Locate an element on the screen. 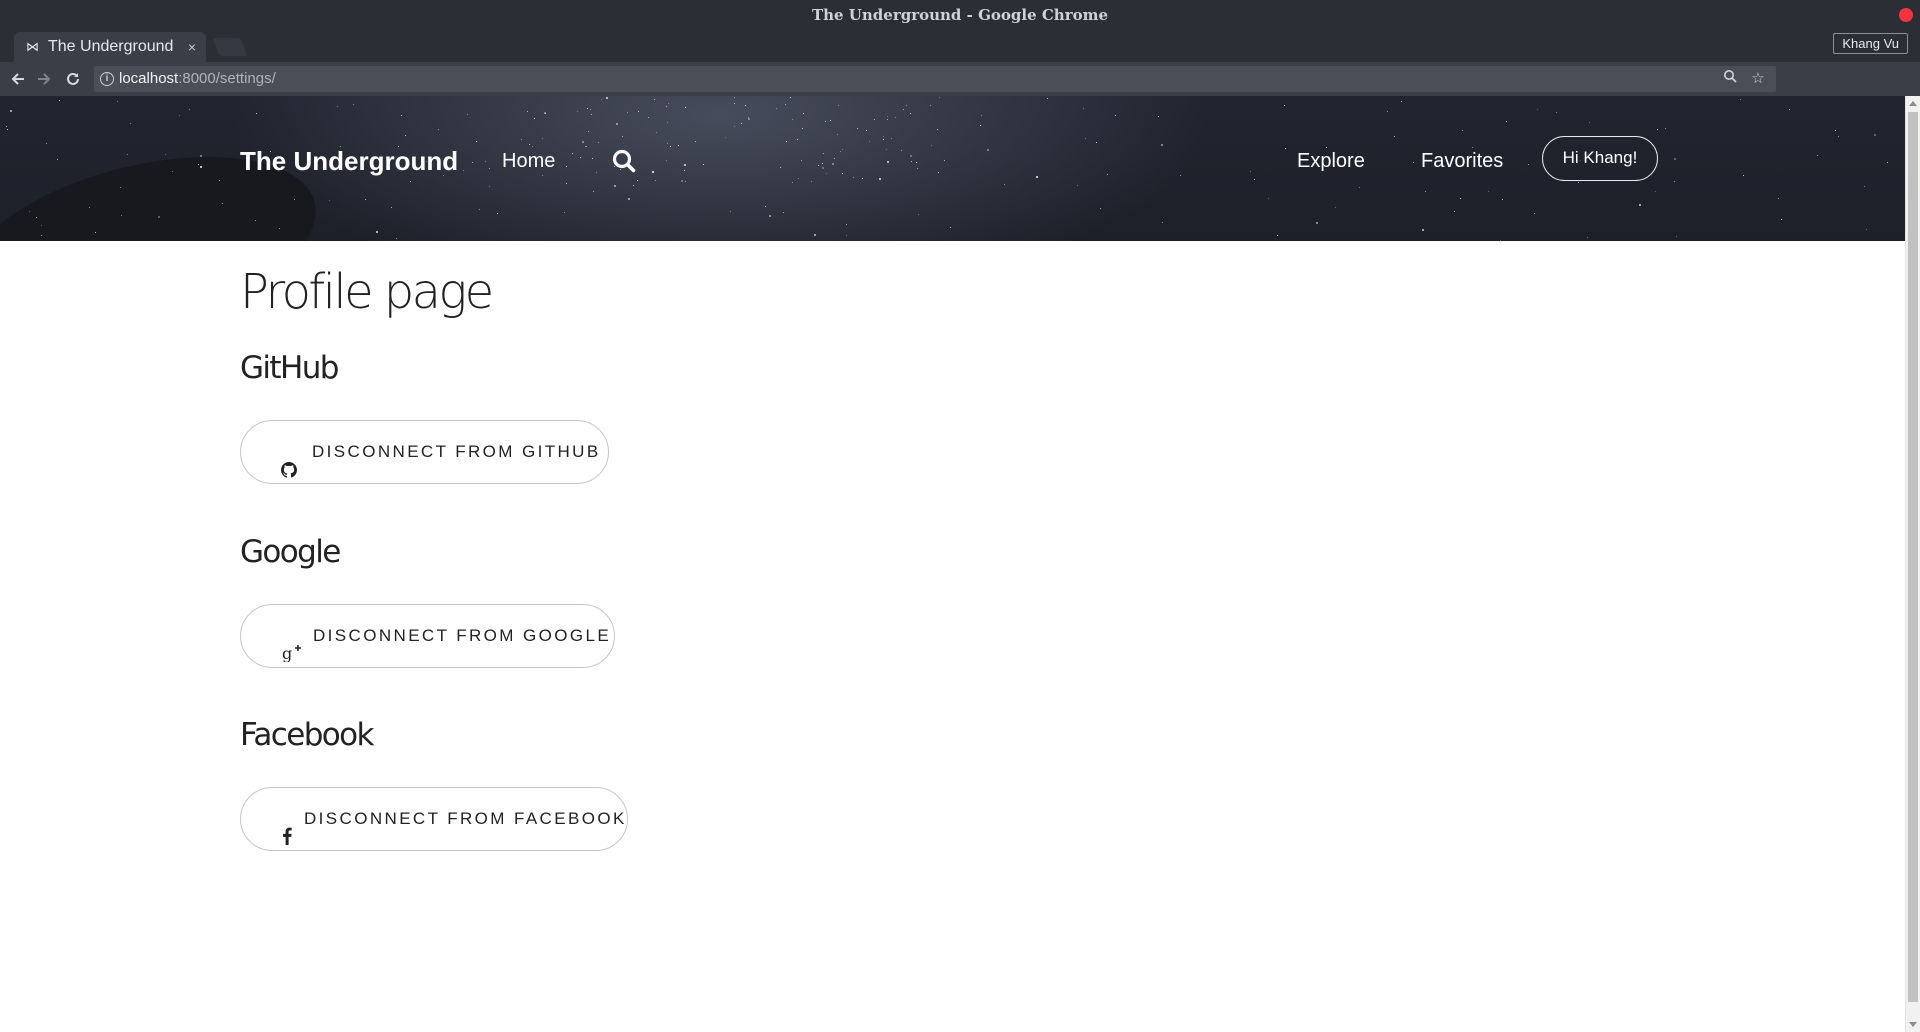  disconnect-google-label: DISCONNECT FROM GOOGLE is located at coordinates (462, 635).